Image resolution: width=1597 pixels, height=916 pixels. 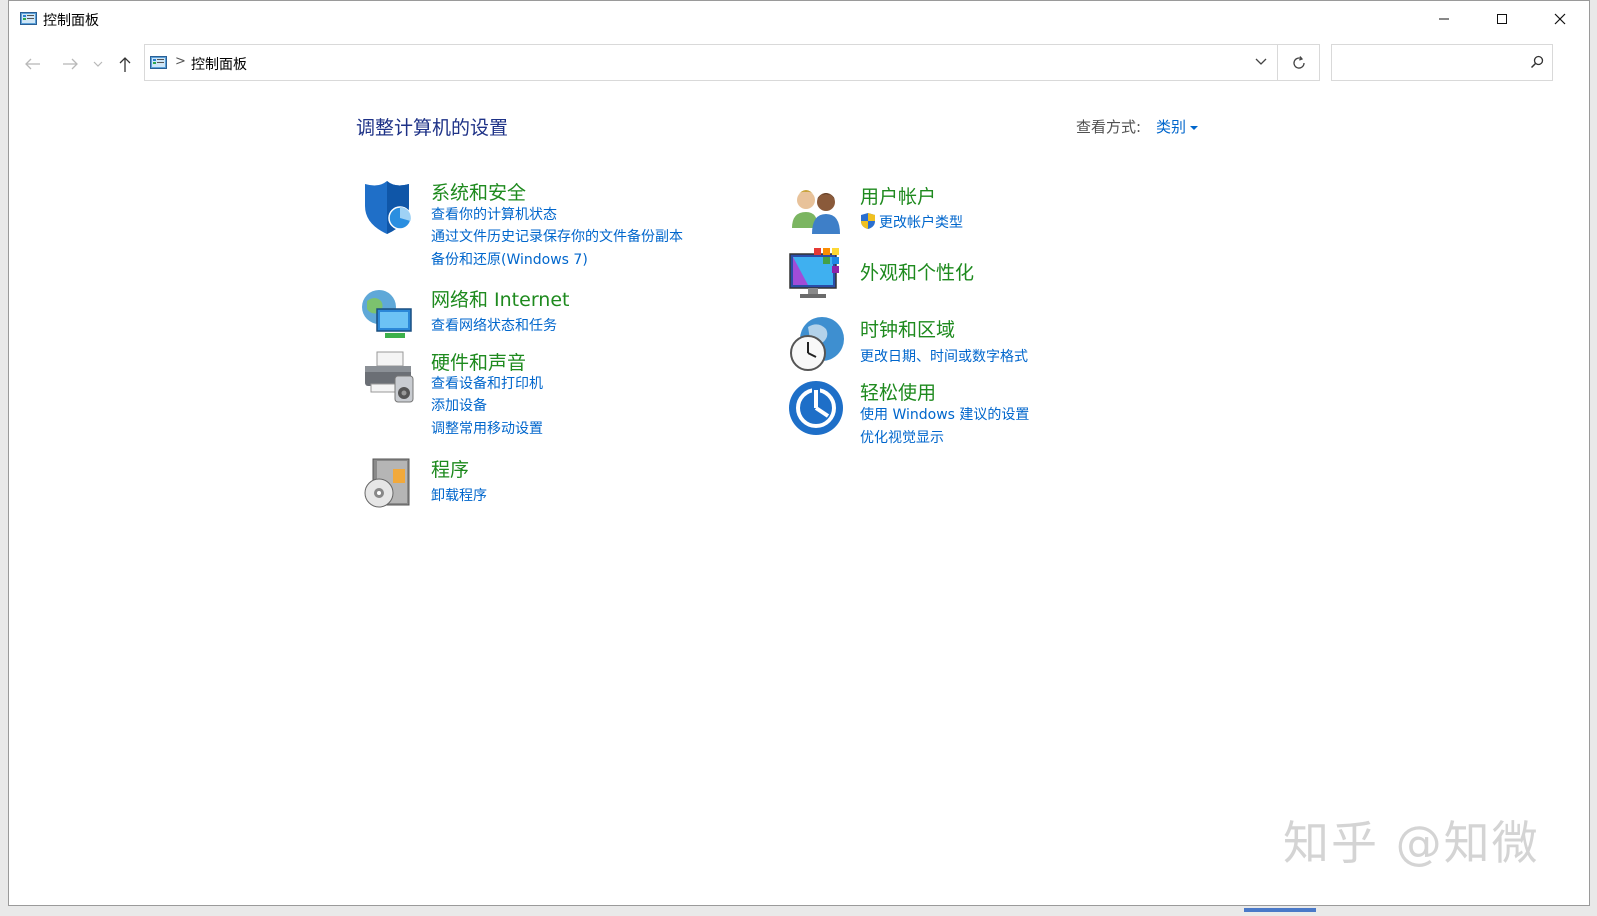 I want to click on title-bar: 控制面板, so click(x=799, y=19).